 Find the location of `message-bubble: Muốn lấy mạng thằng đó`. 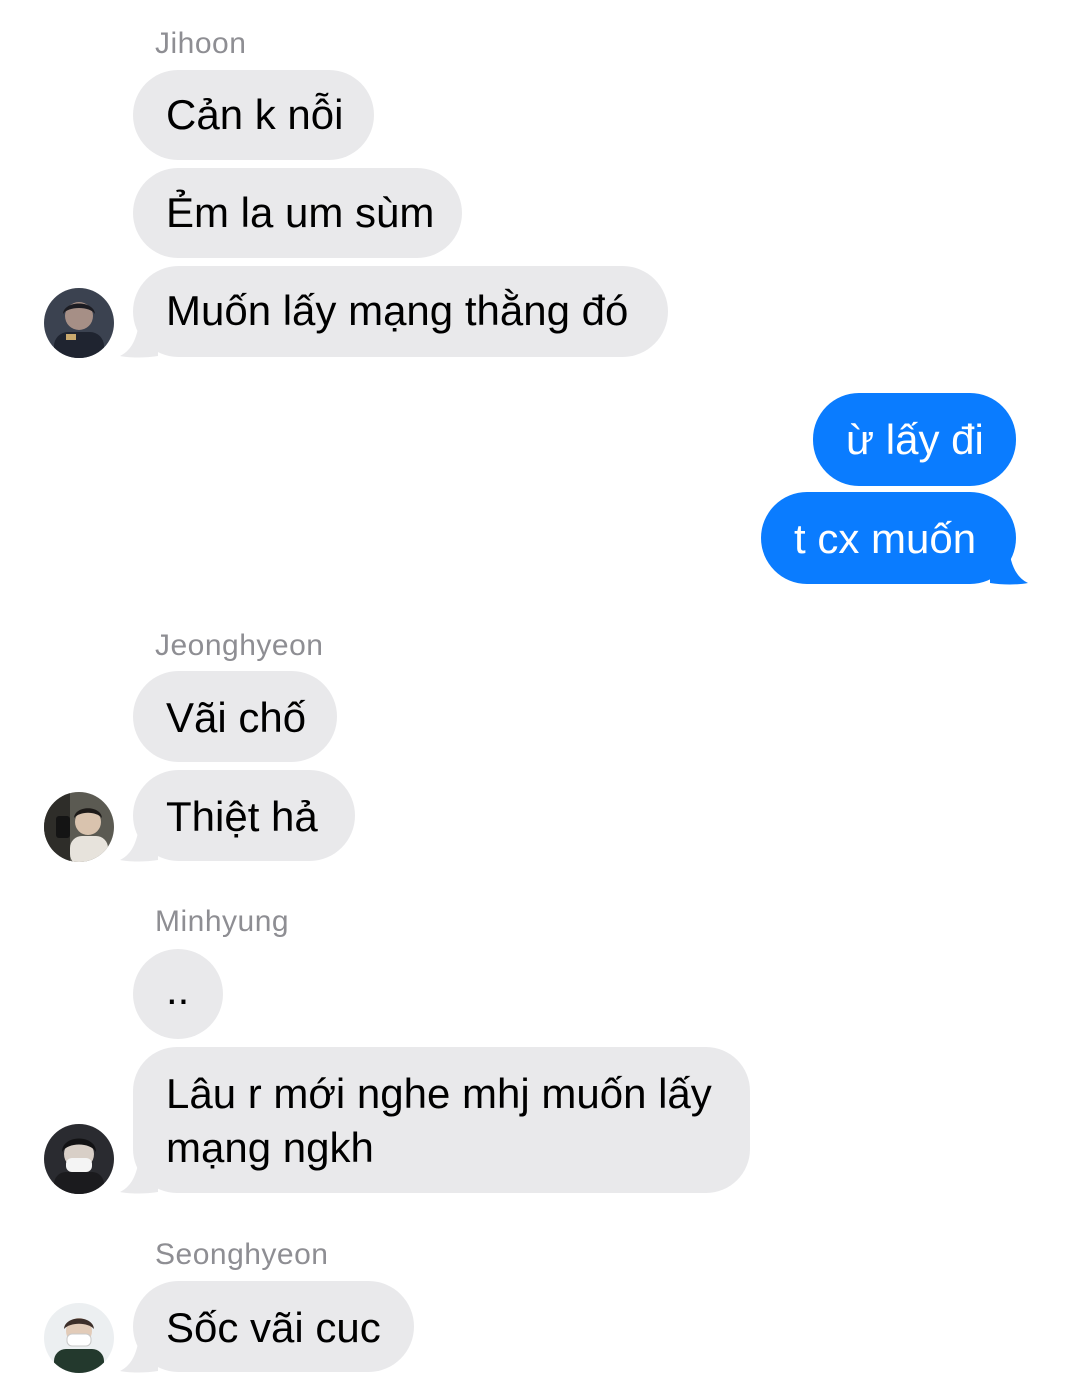

message-bubble: Muốn lấy mạng thằng đó is located at coordinates (400, 311).